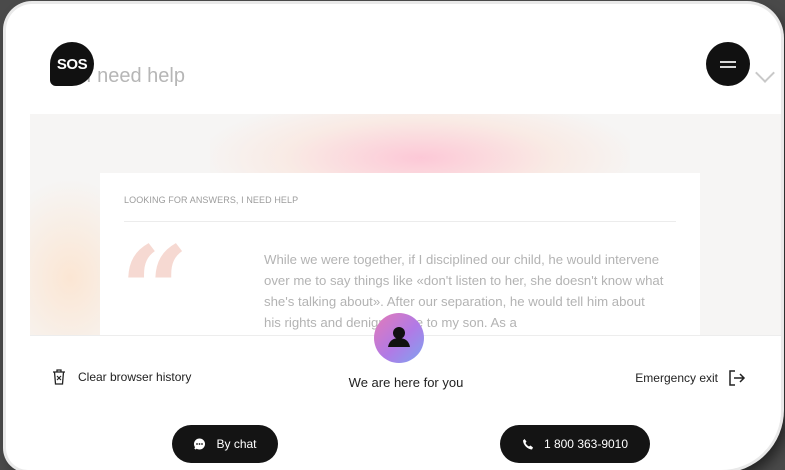 The image size is (785, 470). What do you see at coordinates (676, 378) in the screenshot?
I see `emergency-exit-label: Emergency exit` at bounding box center [676, 378].